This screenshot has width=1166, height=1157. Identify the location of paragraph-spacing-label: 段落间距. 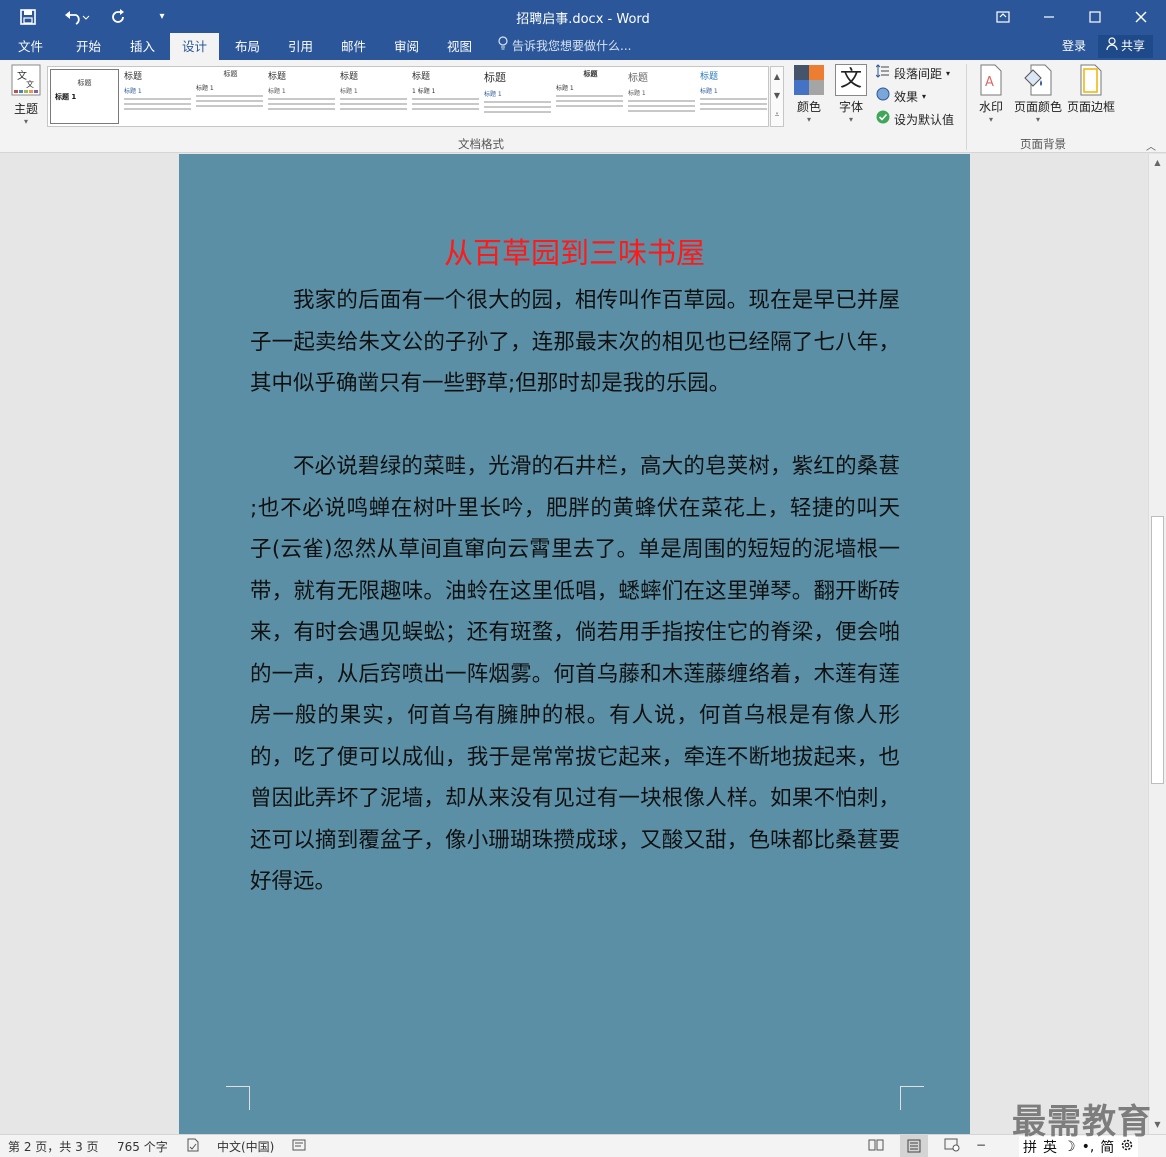
(918, 74).